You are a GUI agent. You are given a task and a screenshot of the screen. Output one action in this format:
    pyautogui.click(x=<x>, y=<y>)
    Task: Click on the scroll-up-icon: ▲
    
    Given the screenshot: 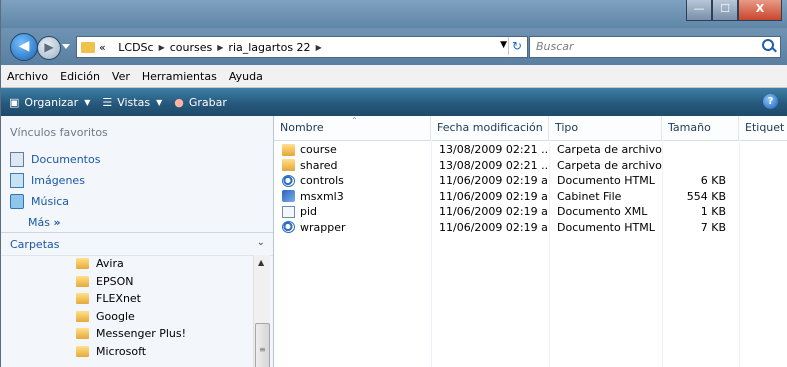 What is the action you would take?
    pyautogui.click(x=261, y=262)
    